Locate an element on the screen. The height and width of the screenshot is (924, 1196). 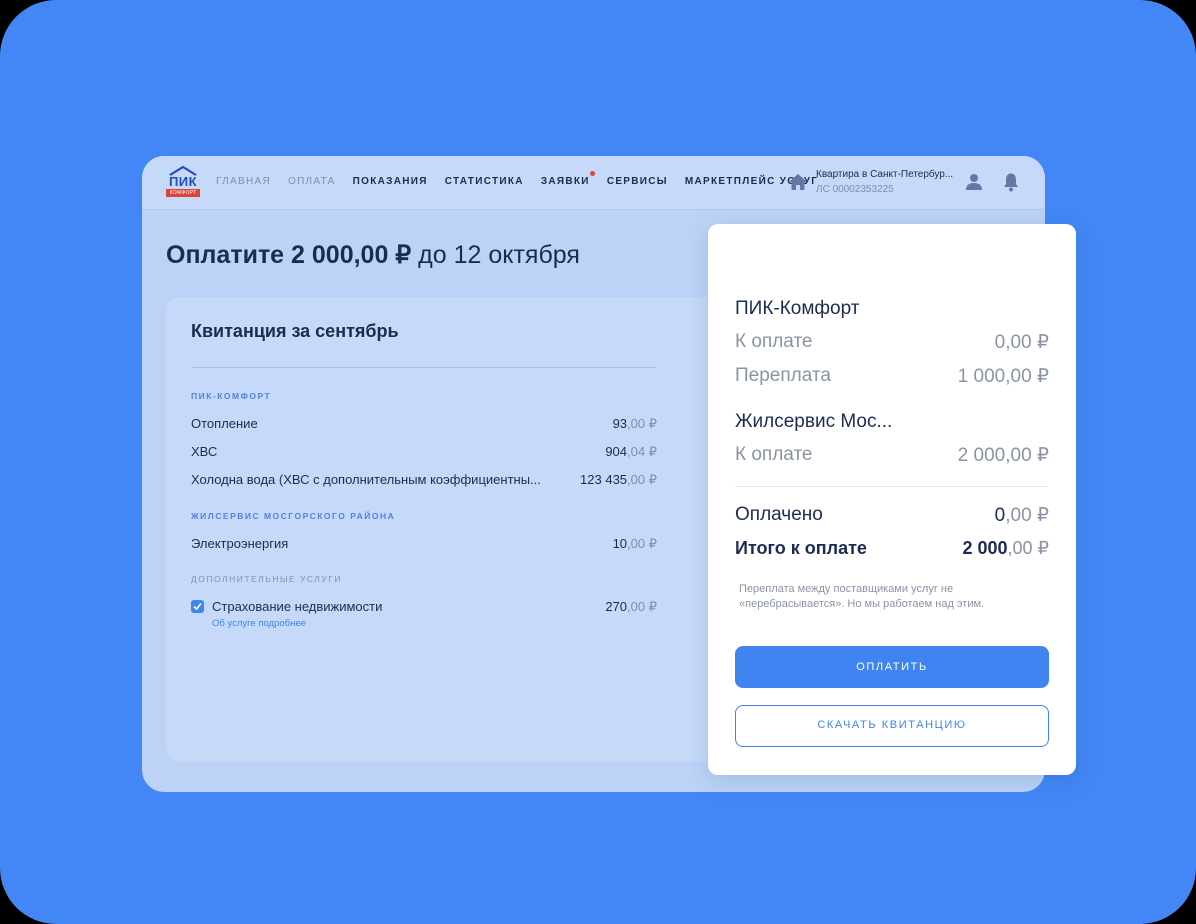
item-amount: 10,00 ₽ is located at coordinates (635, 544).